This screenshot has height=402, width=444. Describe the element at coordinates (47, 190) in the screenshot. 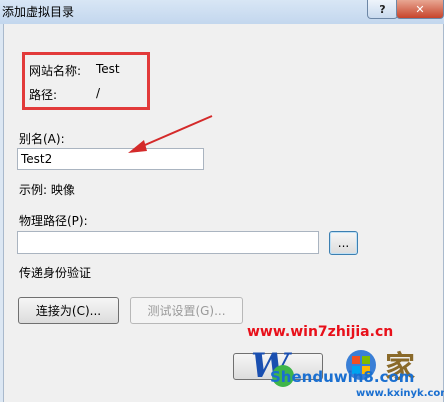

I see `alias-example: 示例: 映像` at that location.